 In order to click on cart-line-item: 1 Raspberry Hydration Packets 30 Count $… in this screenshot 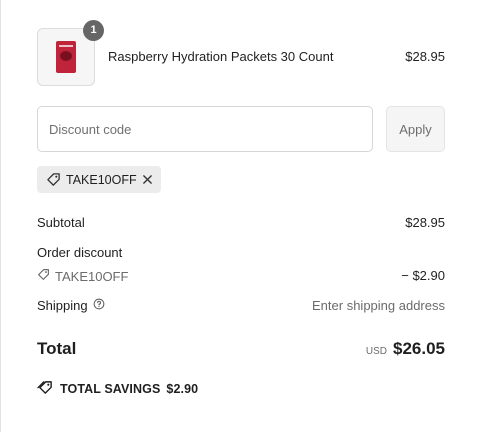, I will do `click(241, 53)`.